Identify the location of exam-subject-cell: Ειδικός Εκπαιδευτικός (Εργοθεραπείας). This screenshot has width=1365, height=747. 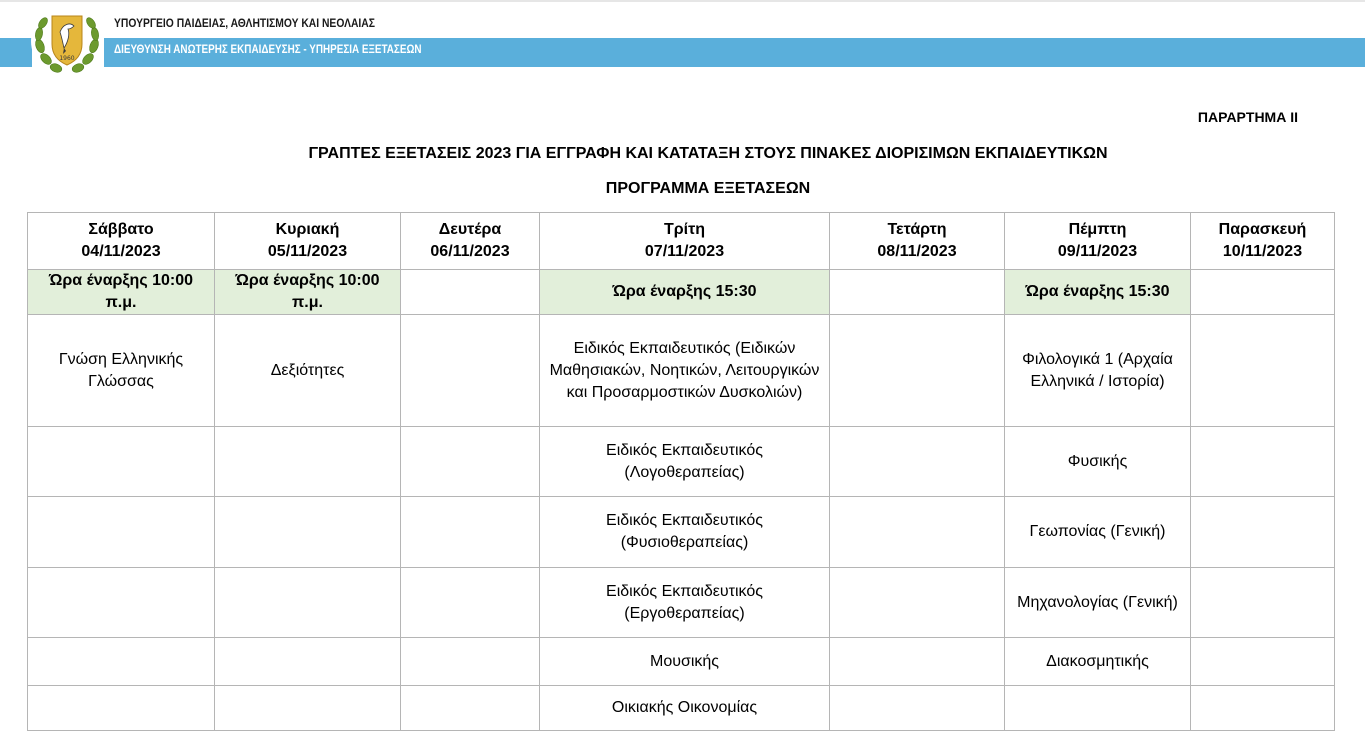
(684, 602).